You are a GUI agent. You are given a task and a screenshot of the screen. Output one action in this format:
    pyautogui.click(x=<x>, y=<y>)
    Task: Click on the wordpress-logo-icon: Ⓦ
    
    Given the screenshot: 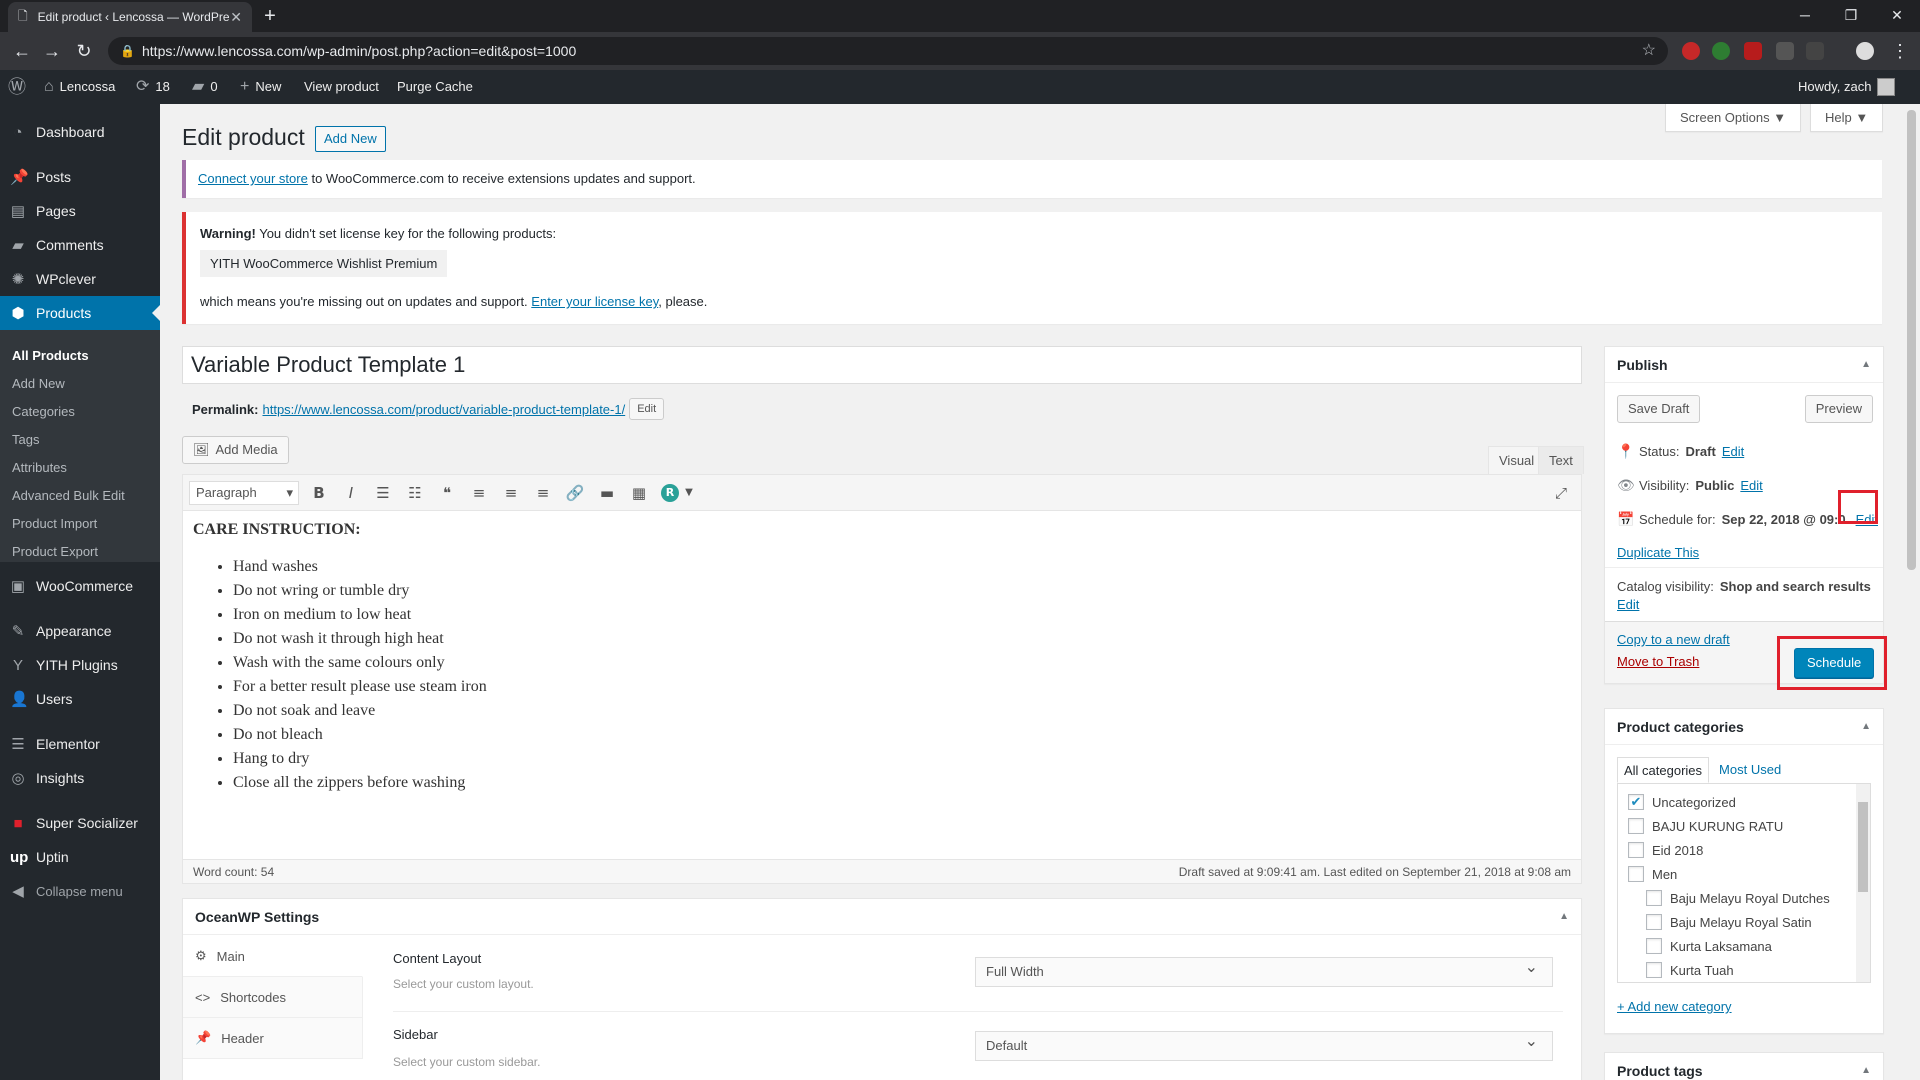 What is the action you would take?
    pyautogui.click(x=17, y=87)
    